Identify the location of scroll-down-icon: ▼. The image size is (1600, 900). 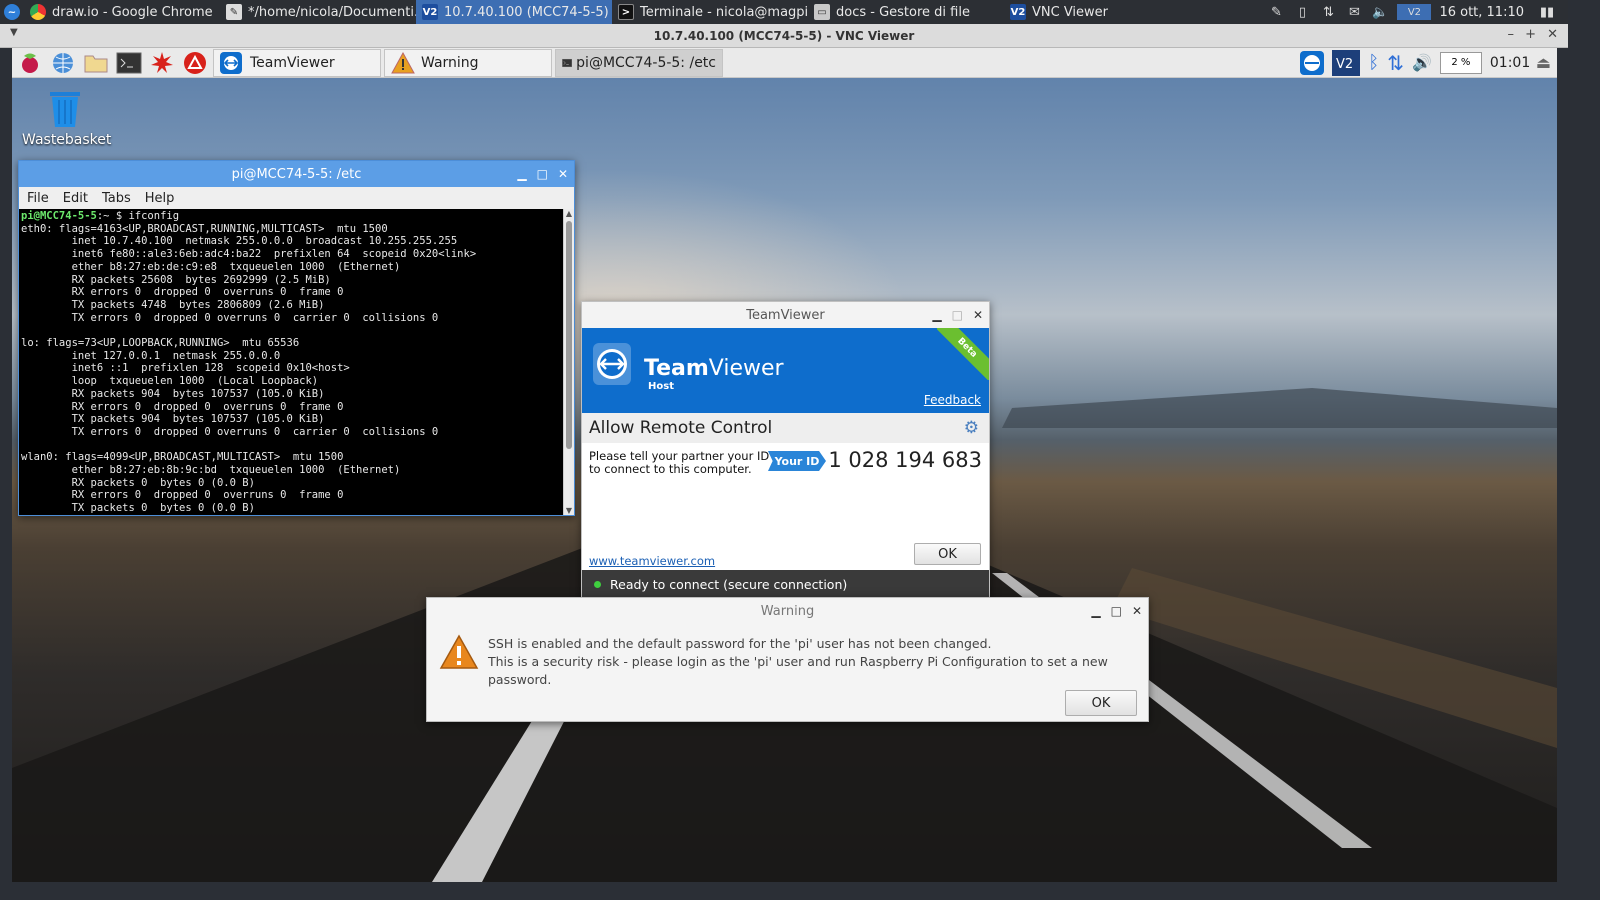
(569, 510).